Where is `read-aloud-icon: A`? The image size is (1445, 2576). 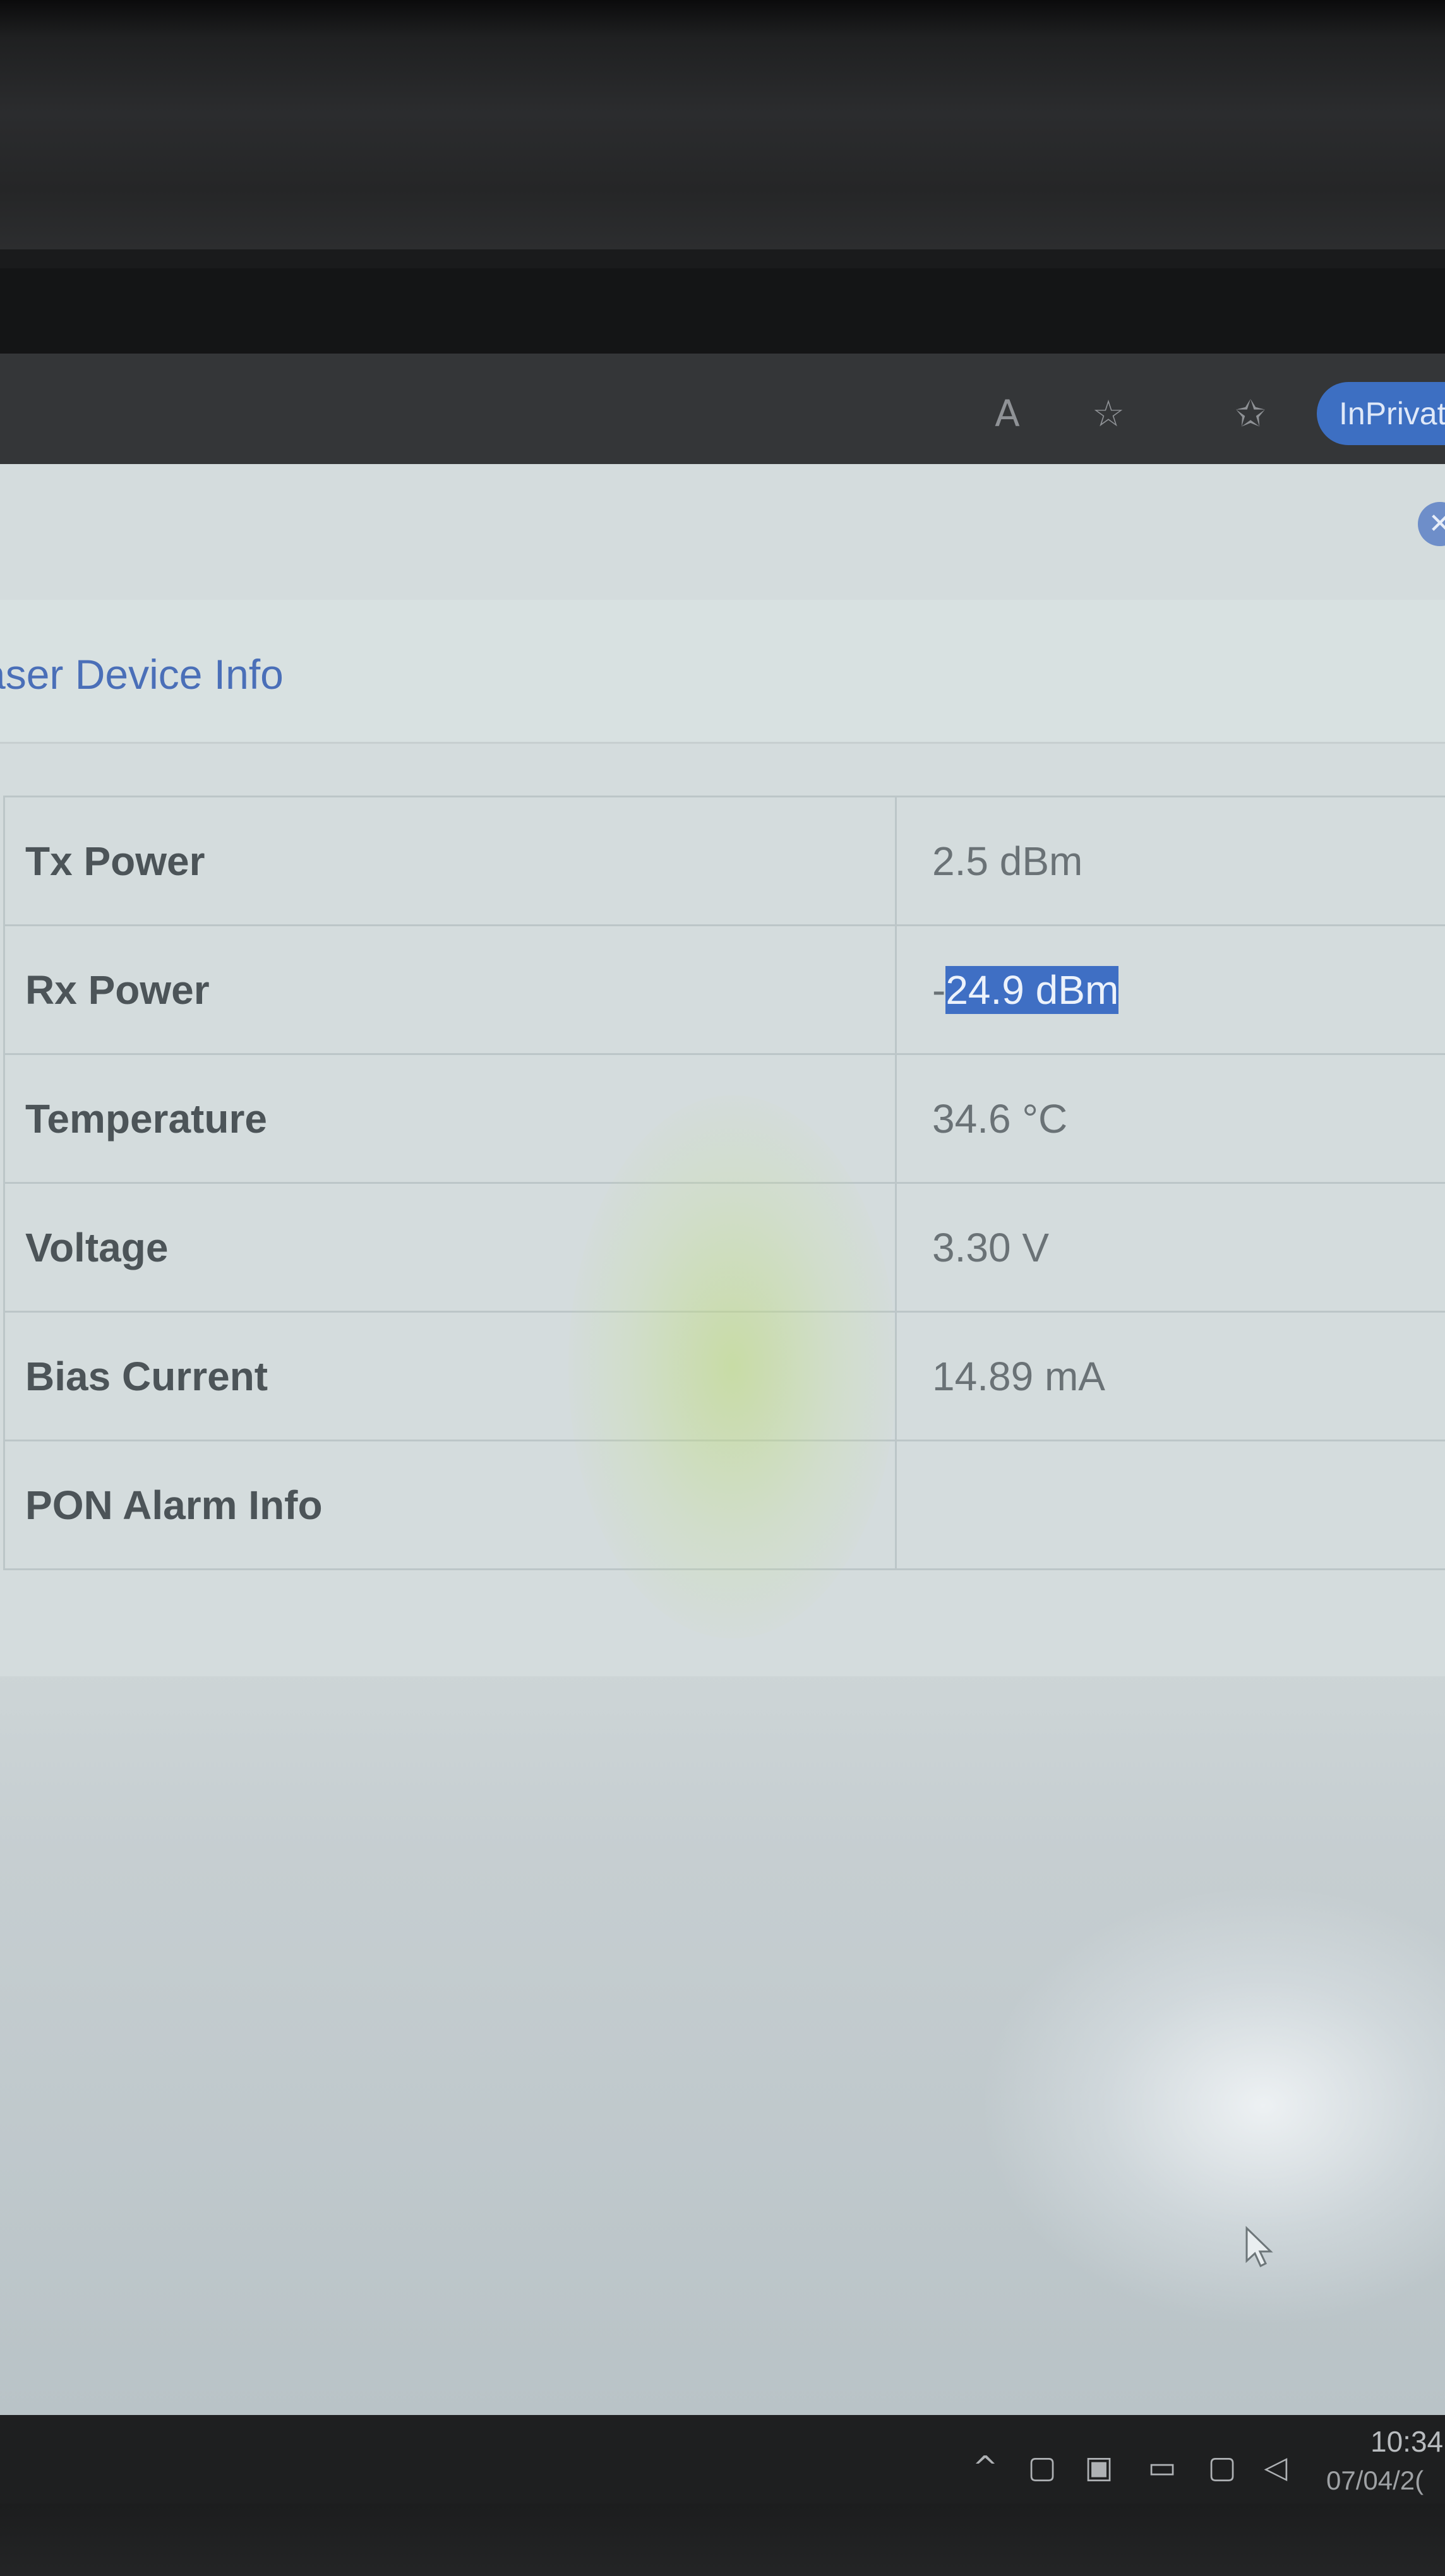 read-aloud-icon: A is located at coordinates (1007, 413).